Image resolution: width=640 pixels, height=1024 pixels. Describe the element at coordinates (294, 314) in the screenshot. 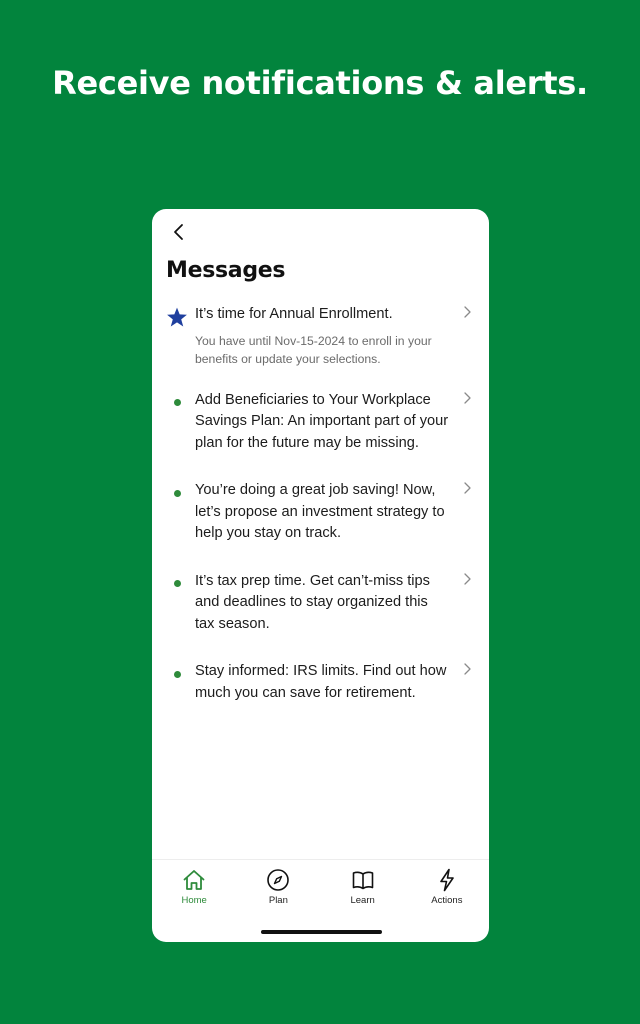

I see `message-title: It’s time for Annual Enrollment.` at that location.